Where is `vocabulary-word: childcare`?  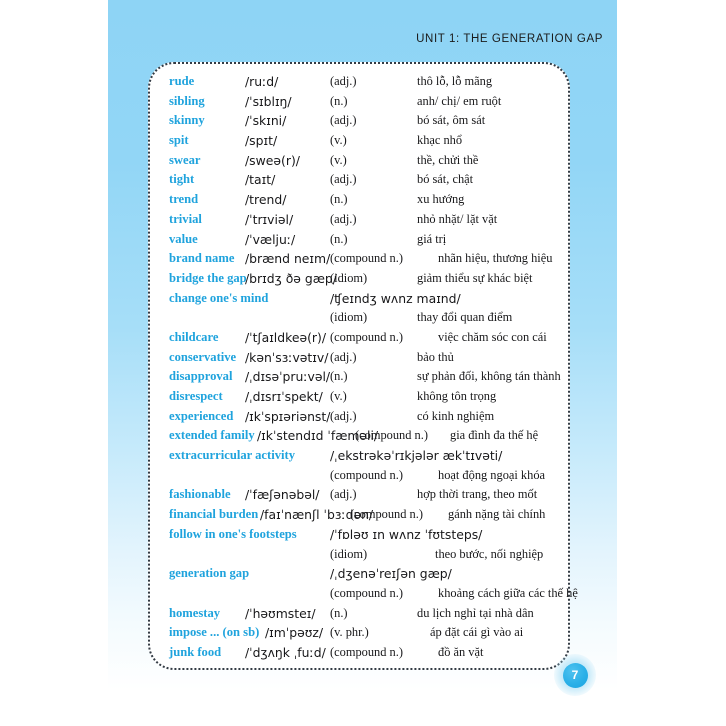
vocabulary-word: childcare is located at coordinates (194, 336).